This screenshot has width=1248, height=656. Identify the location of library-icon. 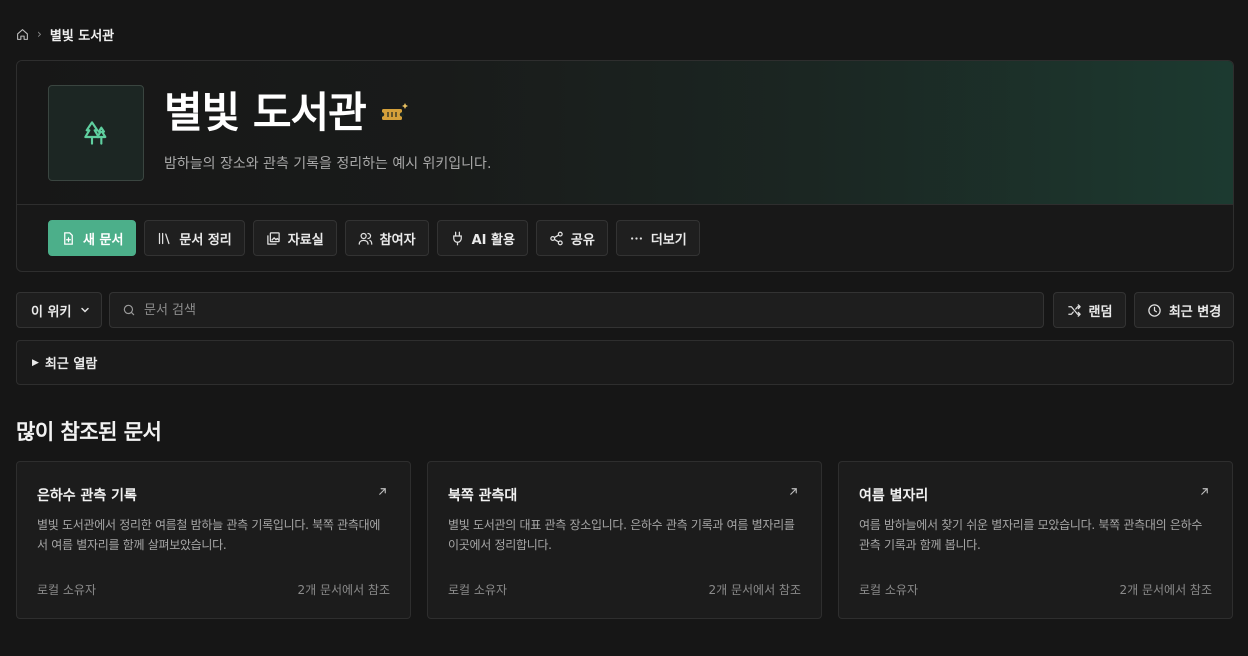
(164, 238).